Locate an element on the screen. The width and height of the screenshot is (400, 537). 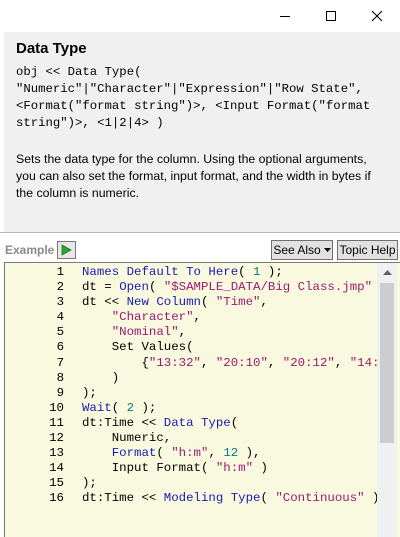
line-code: Set Values( is located at coordinates (138, 347).